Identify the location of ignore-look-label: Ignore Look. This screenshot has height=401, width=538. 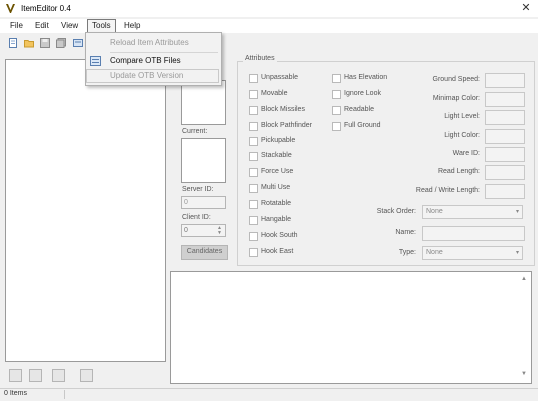
(362, 93).